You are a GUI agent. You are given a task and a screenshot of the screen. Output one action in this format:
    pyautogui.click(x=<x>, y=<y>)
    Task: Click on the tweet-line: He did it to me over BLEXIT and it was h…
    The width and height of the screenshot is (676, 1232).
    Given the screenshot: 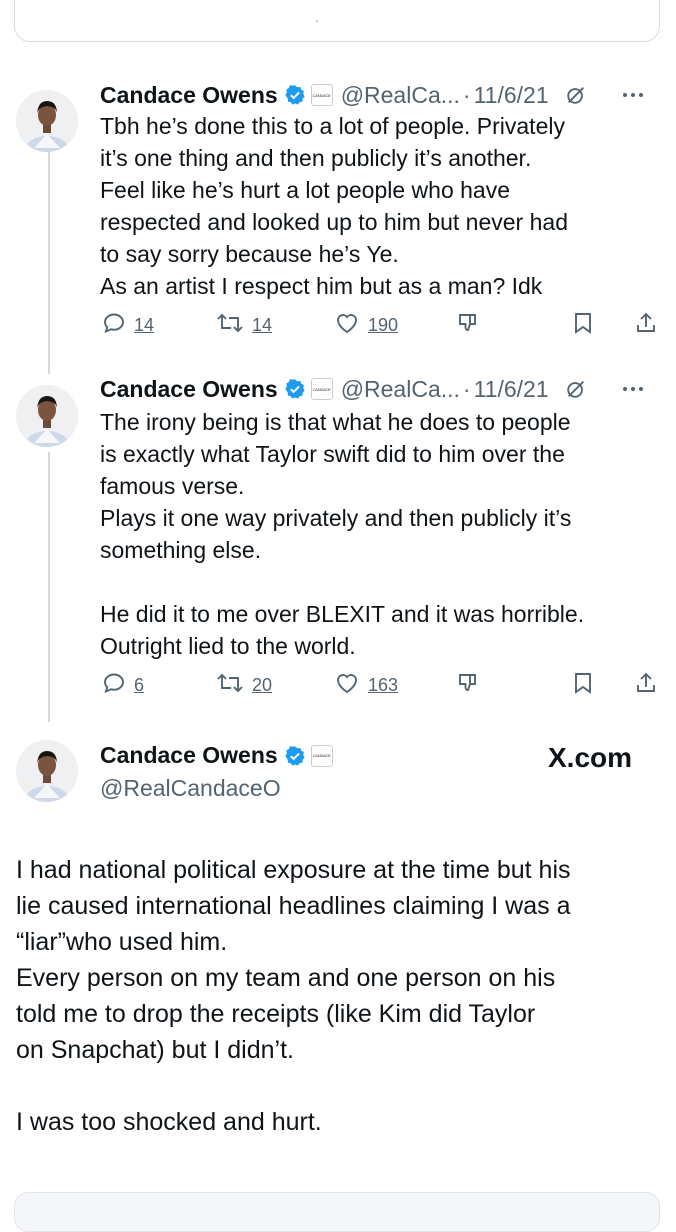 What is the action you would take?
    pyautogui.click(x=342, y=614)
    